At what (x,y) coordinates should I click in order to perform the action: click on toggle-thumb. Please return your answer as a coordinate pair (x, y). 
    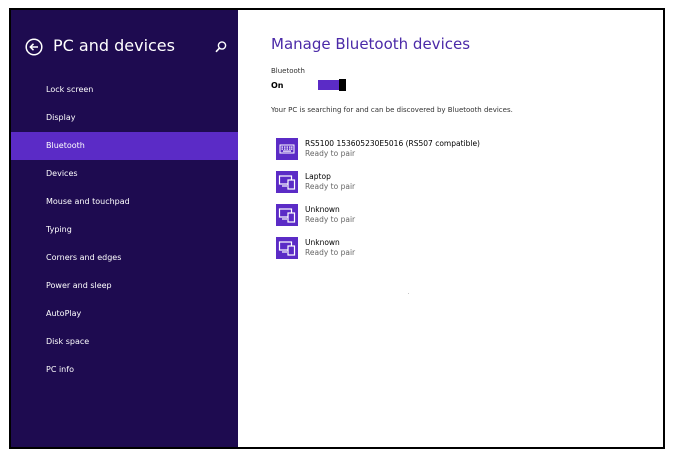
    Looking at the image, I should click on (342, 85).